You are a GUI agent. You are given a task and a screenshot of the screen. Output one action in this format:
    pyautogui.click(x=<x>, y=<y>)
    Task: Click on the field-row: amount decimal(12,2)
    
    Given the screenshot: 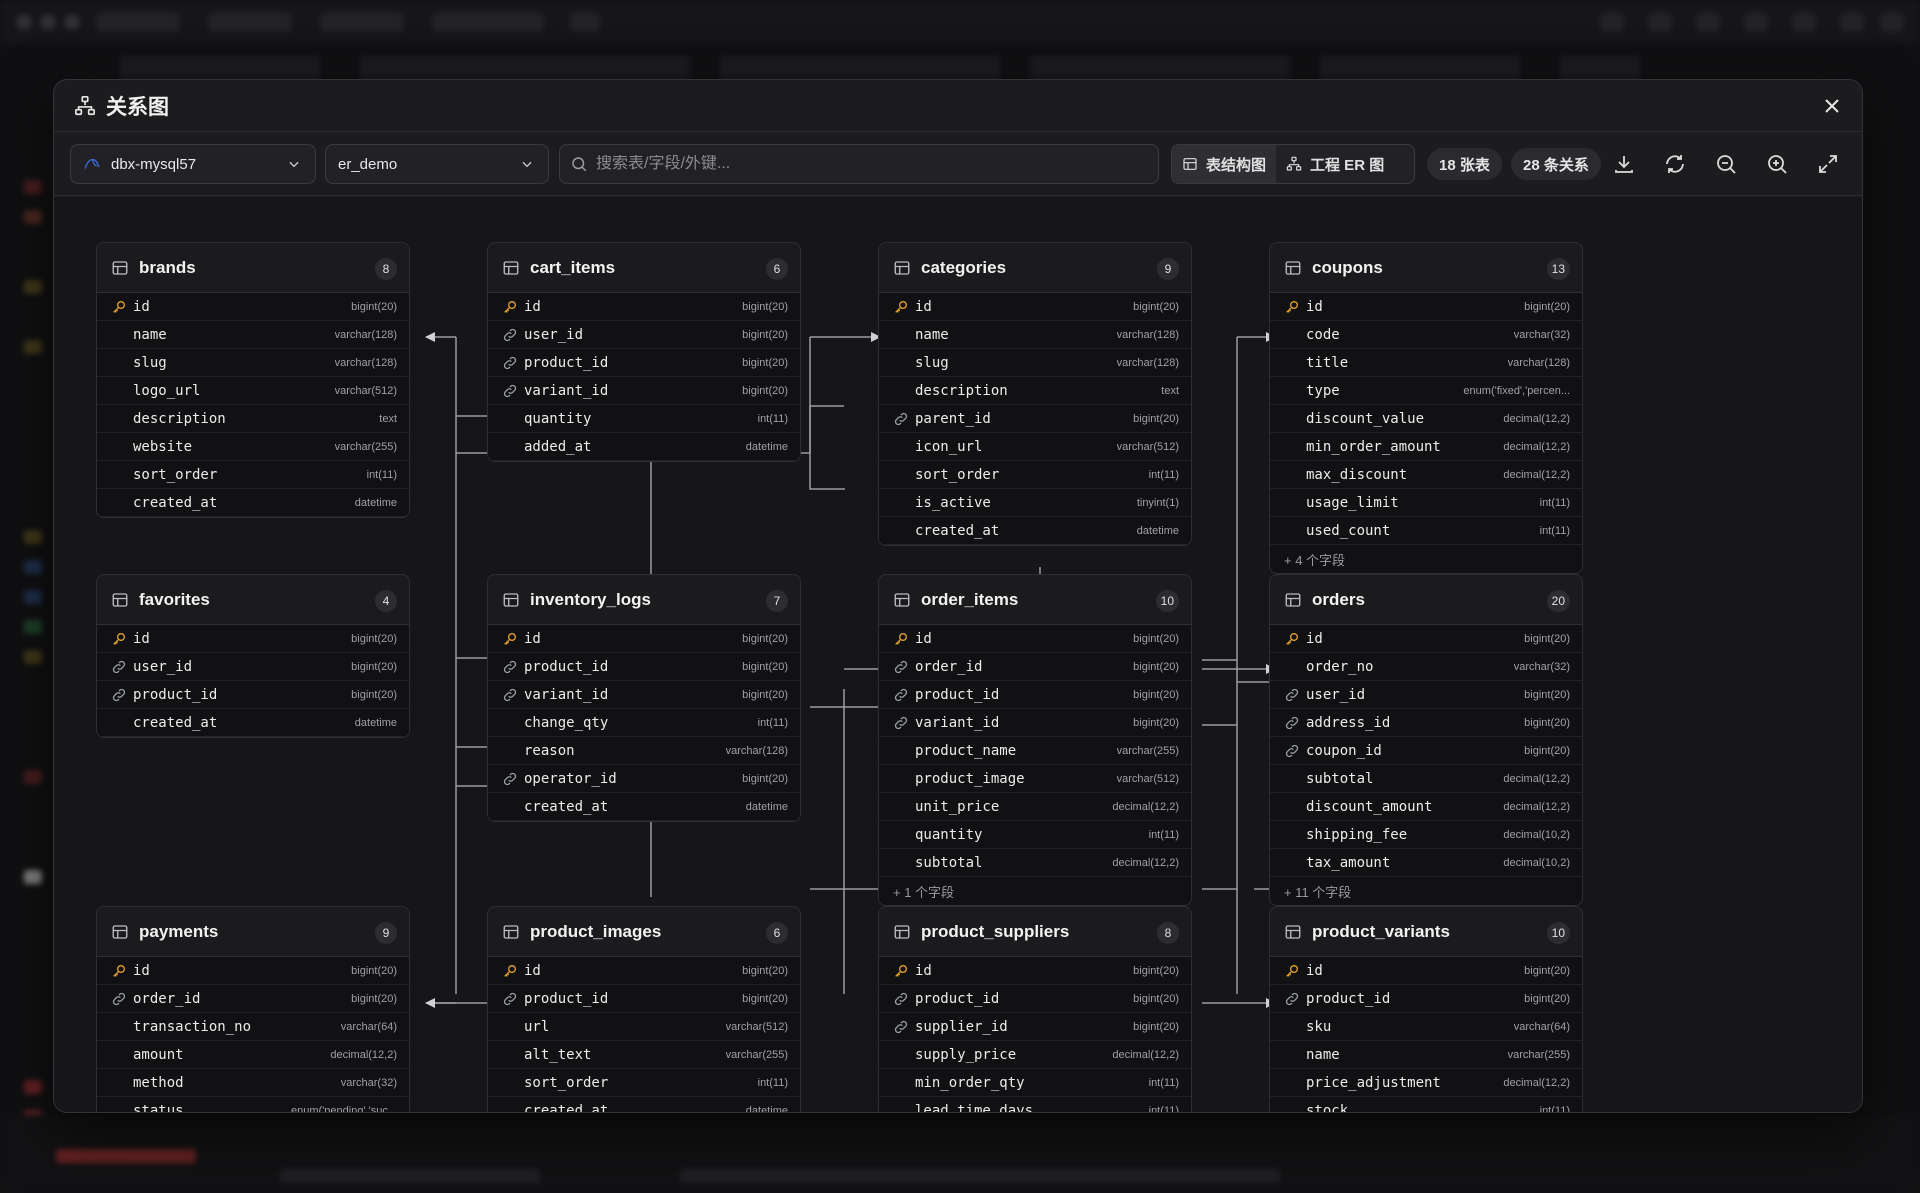 What is the action you would take?
    pyautogui.click(x=253, y=1055)
    